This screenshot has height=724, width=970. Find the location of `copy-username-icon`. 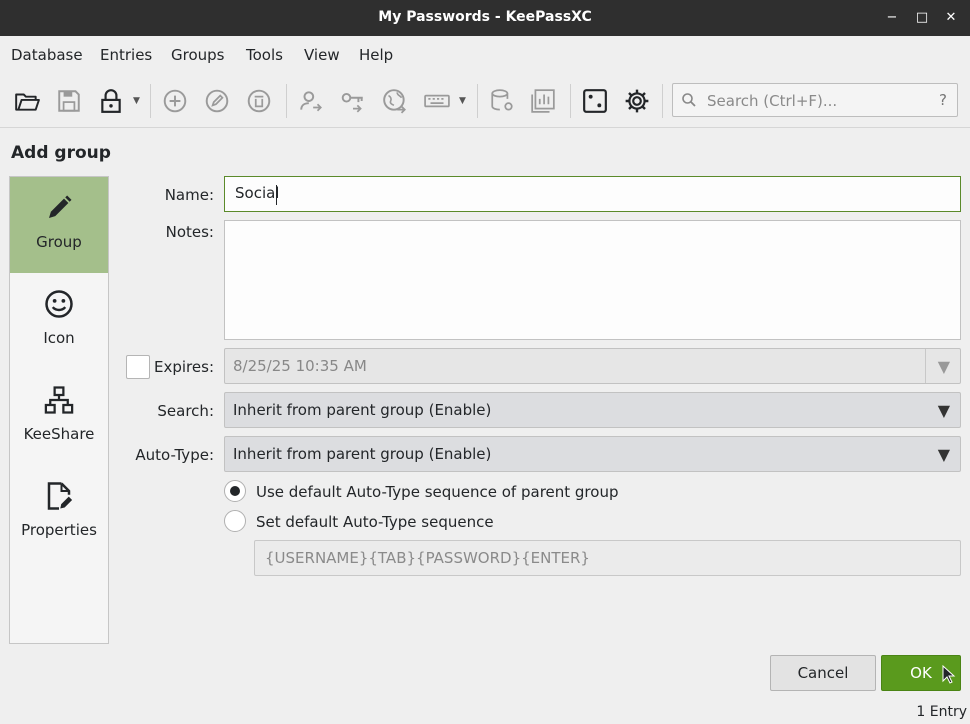

copy-username-icon is located at coordinates (311, 101).